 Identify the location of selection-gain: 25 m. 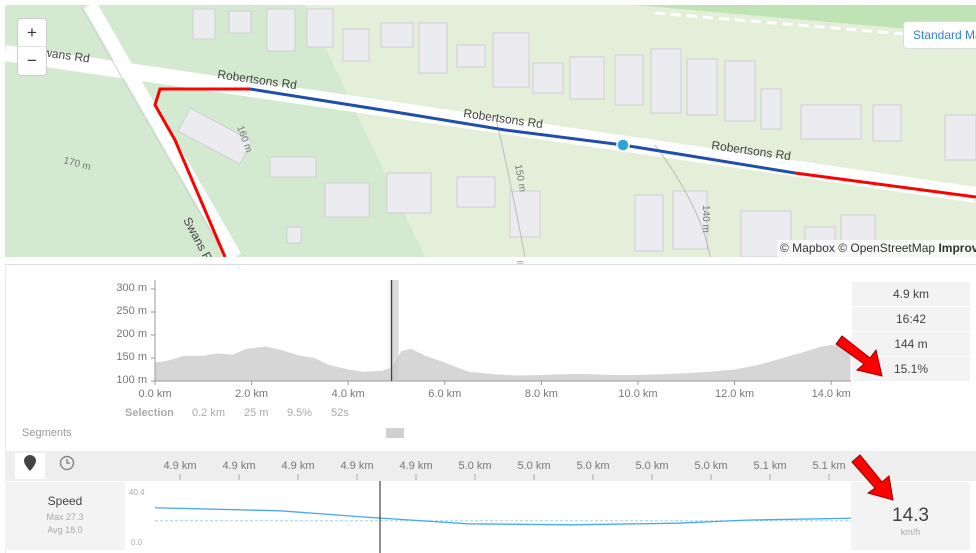
(256, 413).